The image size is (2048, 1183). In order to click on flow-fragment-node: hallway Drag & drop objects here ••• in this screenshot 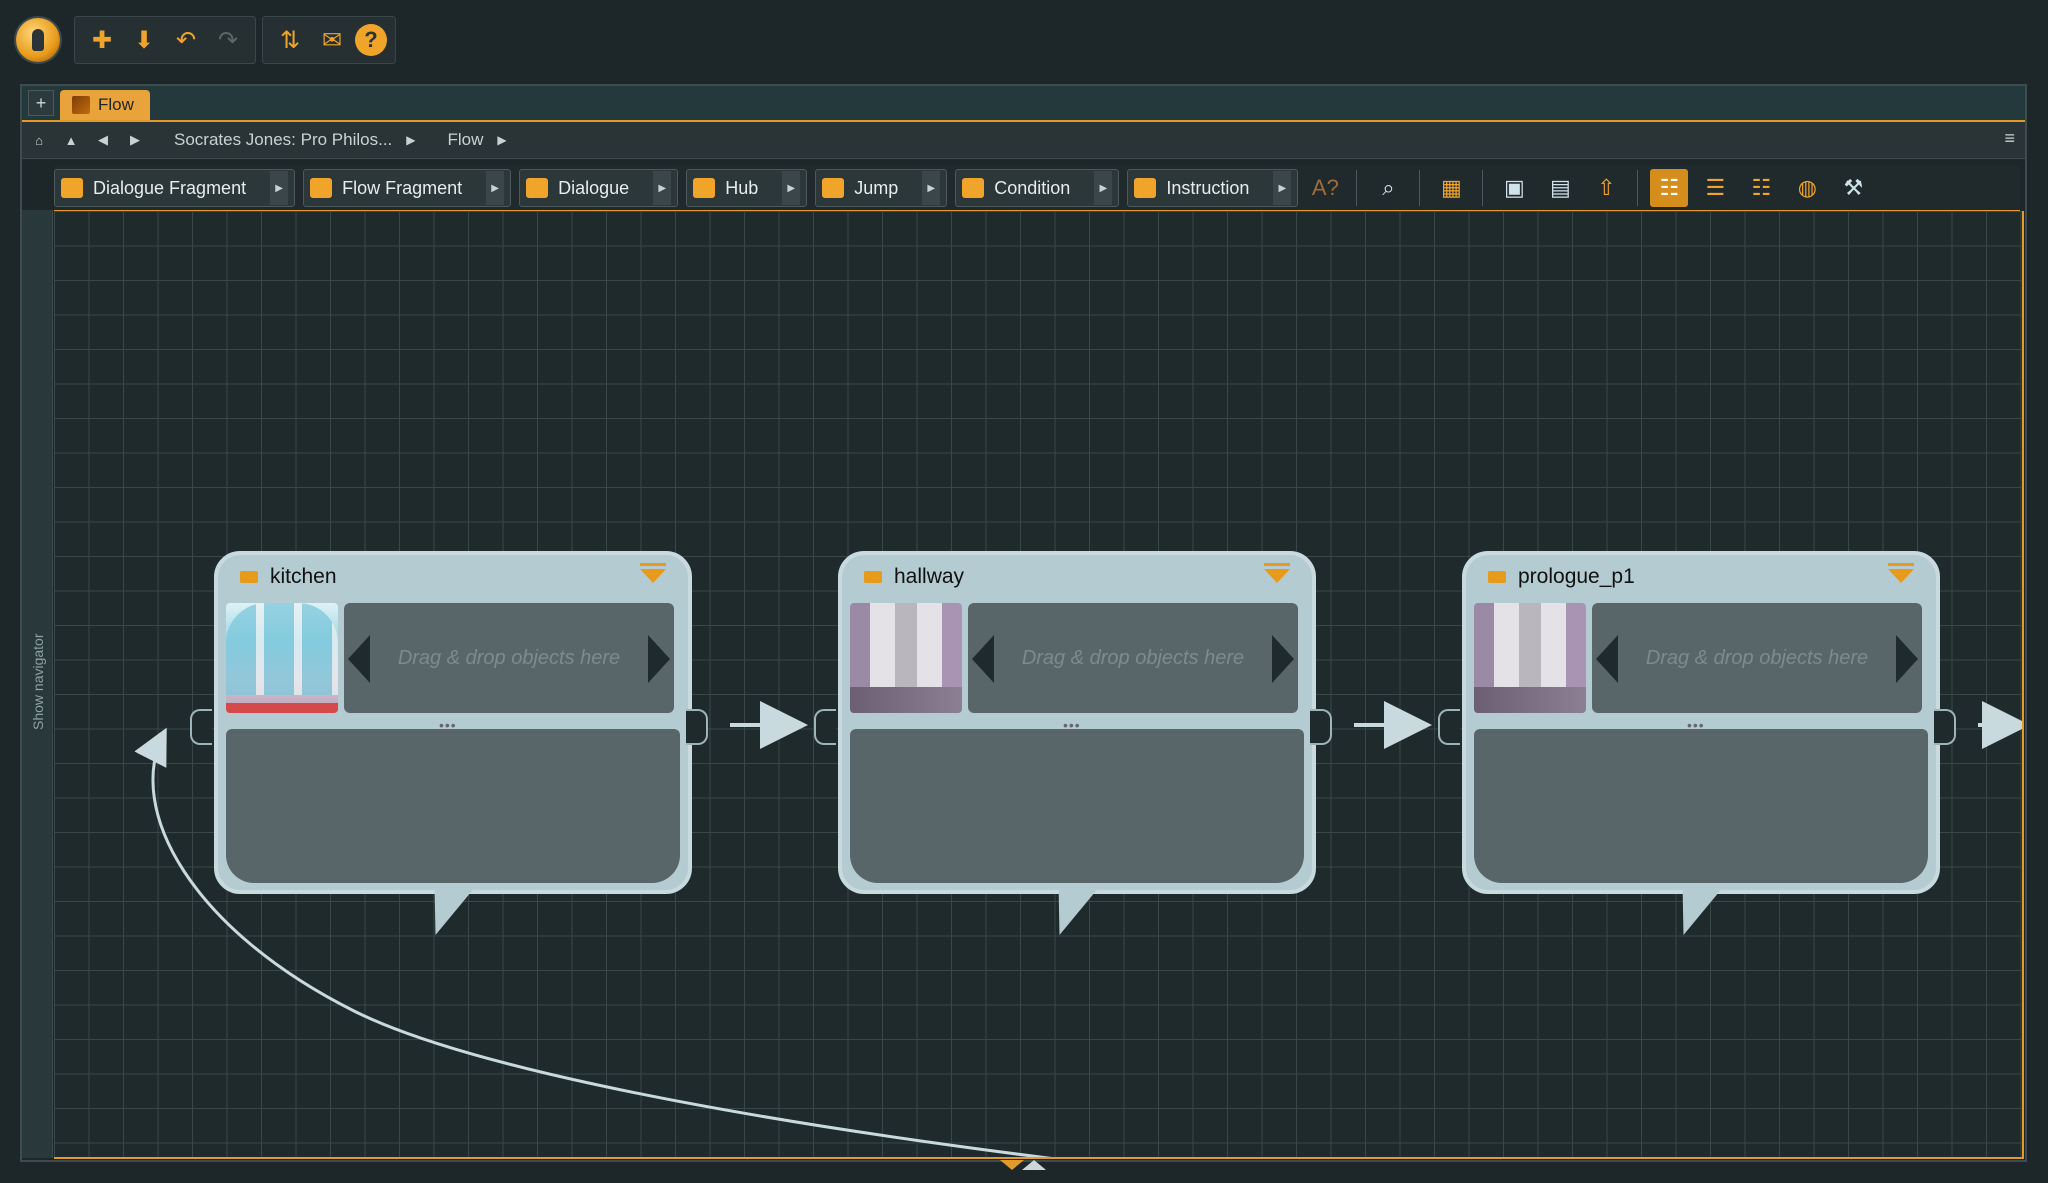, I will do `click(1073, 743)`.